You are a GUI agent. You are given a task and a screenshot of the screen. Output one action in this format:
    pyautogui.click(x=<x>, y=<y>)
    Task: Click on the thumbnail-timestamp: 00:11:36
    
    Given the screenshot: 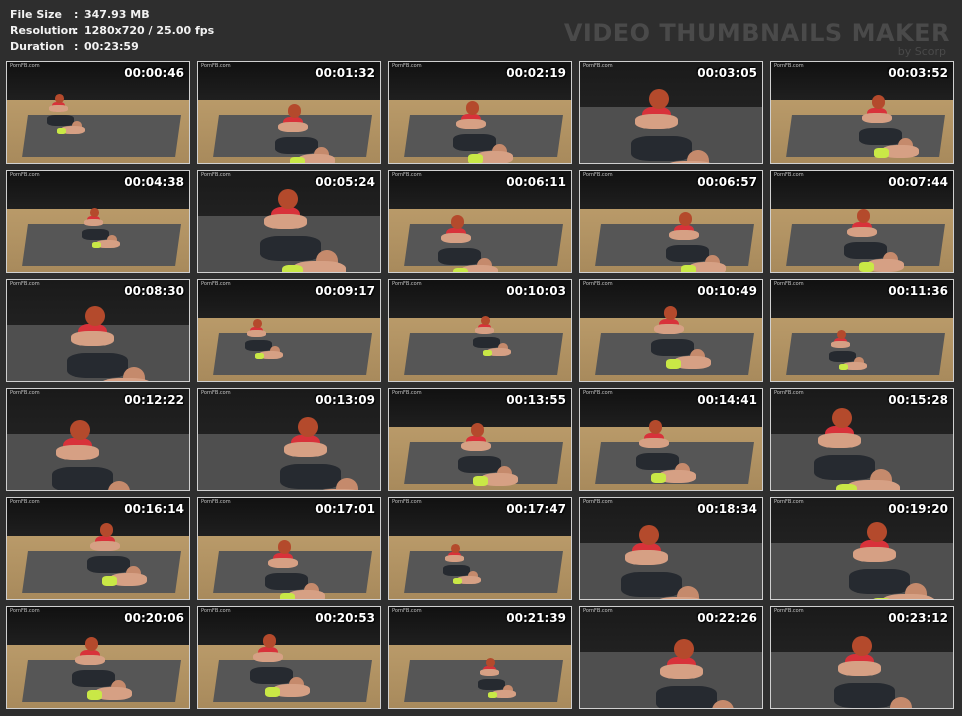 What is the action you would take?
    pyautogui.click(x=918, y=291)
    